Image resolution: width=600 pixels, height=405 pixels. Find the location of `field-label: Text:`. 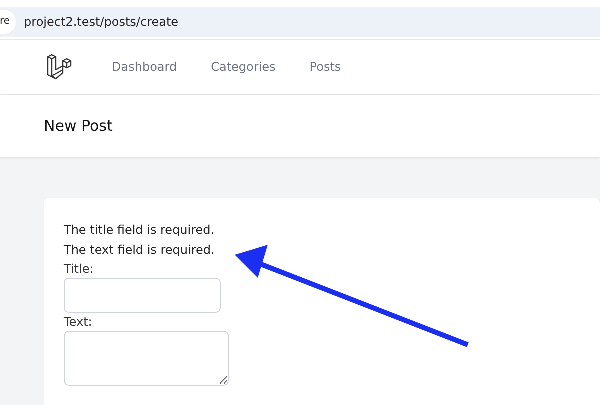

field-label: Text: is located at coordinates (79, 322).